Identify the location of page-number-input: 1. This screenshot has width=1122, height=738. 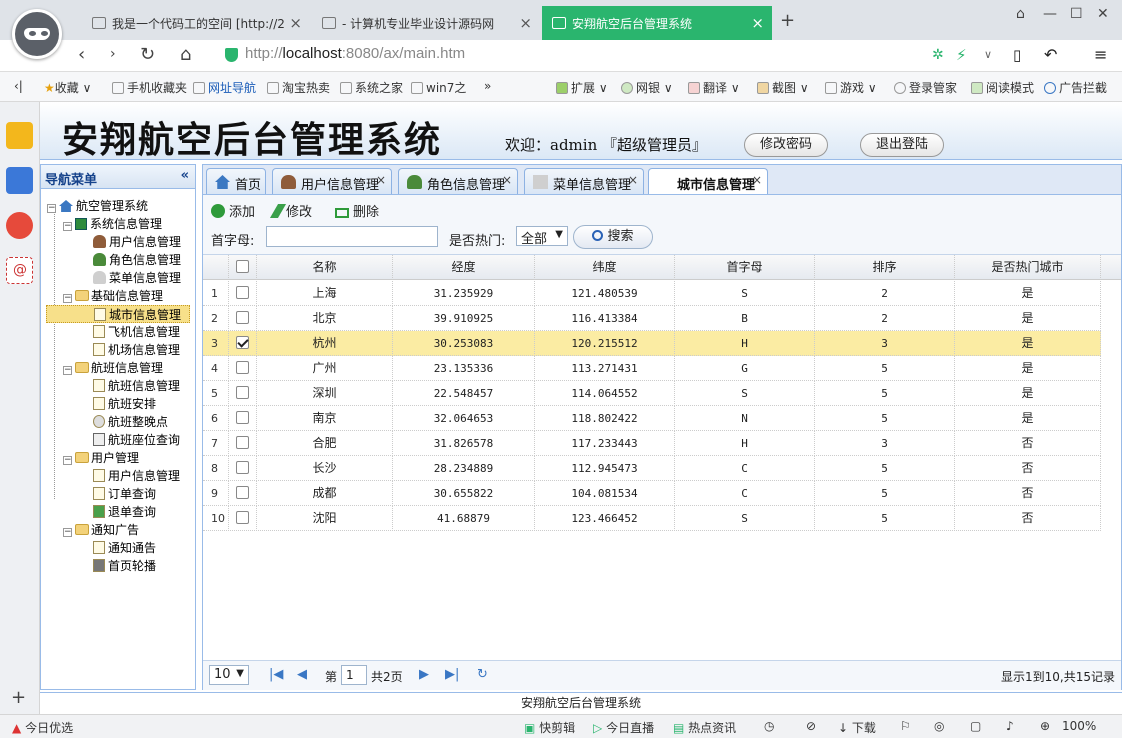
(354, 675).